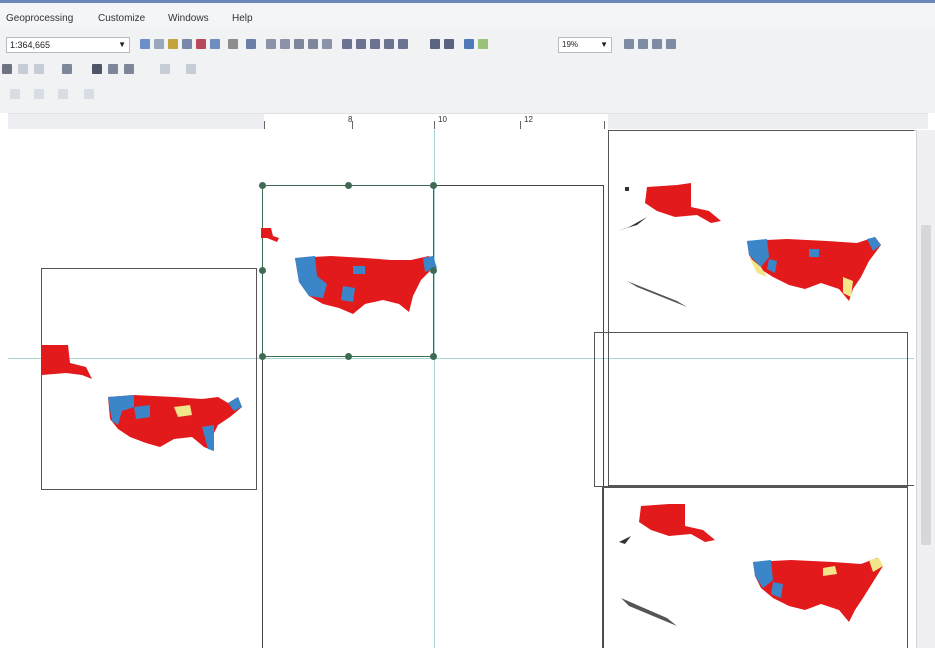 The height and width of the screenshot is (648, 935). I want to click on window-icon, so click(215, 44).